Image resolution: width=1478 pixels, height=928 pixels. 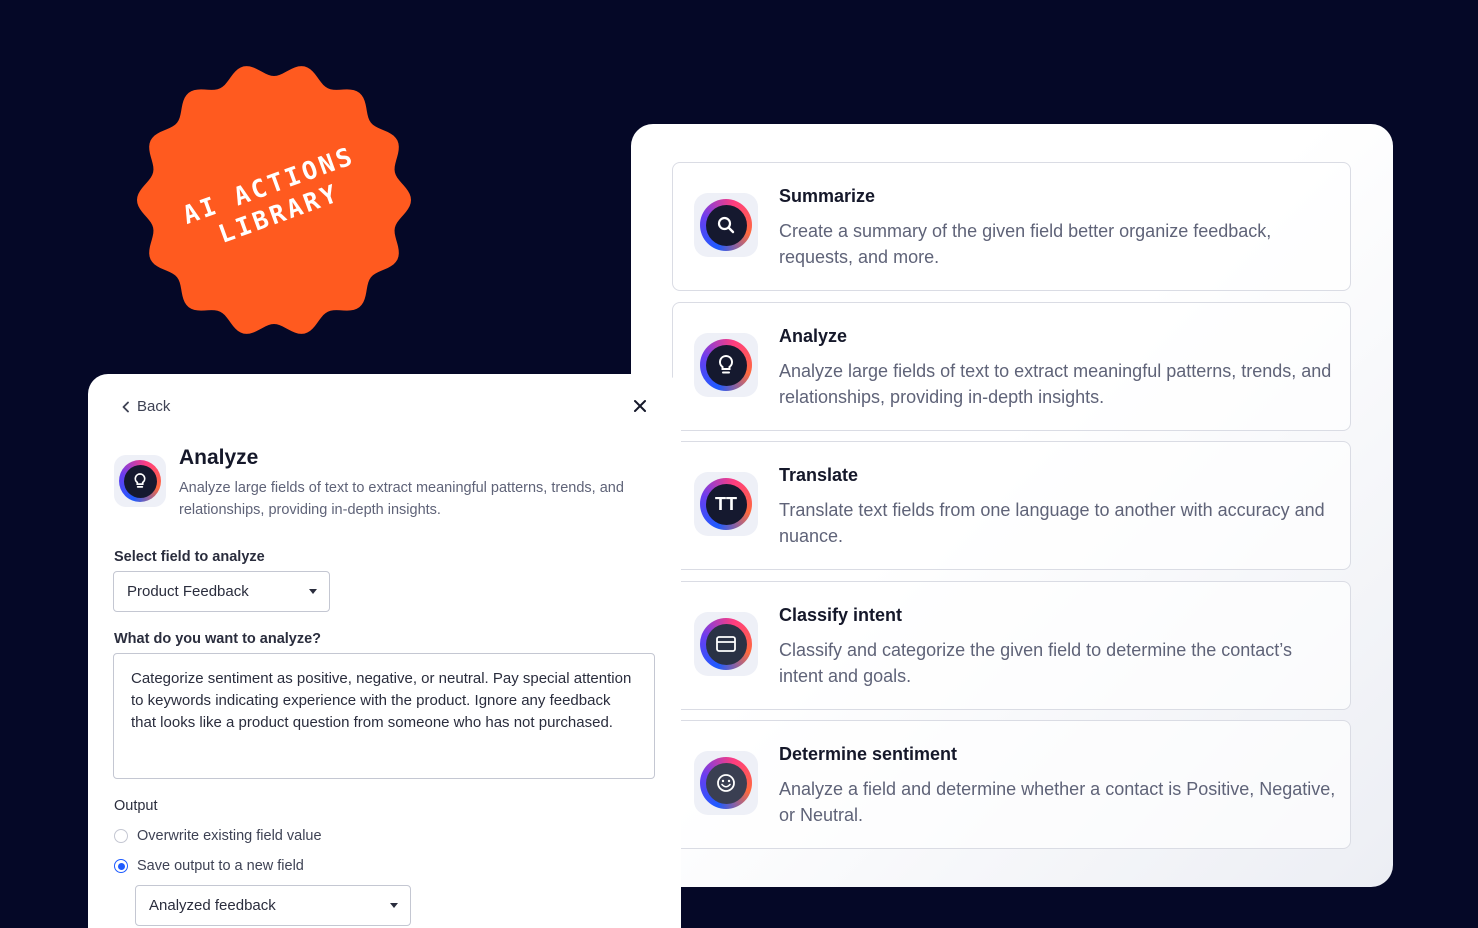 What do you see at coordinates (229, 836) in the screenshot?
I see `radio-label: Overwrite existing field value` at bounding box center [229, 836].